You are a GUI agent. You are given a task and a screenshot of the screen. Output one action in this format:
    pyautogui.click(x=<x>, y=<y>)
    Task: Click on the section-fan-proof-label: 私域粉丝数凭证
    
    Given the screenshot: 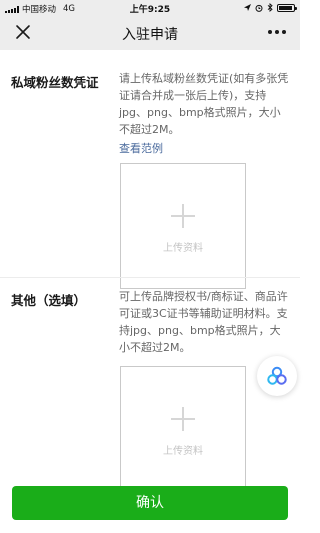 What is the action you would take?
    pyautogui.click(x=55, y=82)
    